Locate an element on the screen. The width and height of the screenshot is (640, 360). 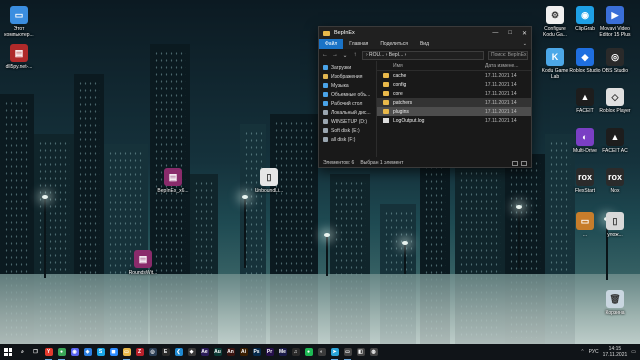
zoom-icon: ◼ is located at coordinates (113, 352).